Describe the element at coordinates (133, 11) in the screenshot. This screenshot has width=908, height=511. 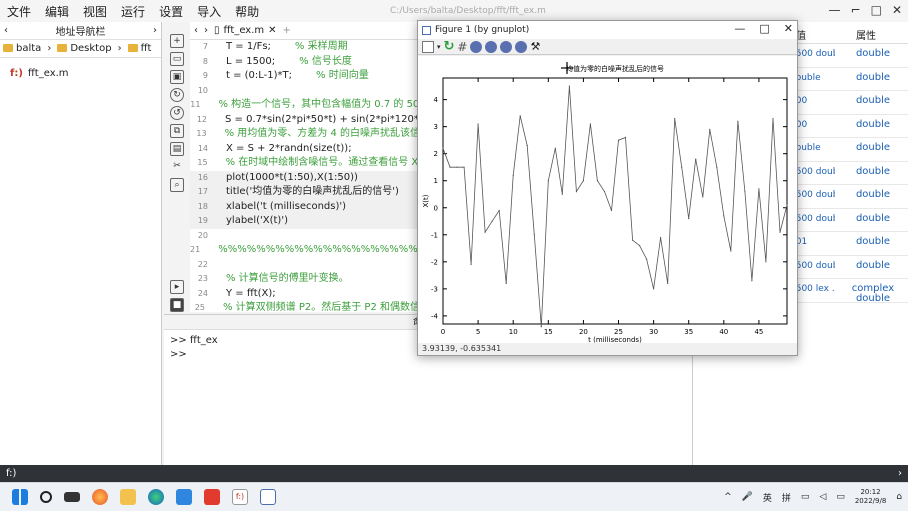
I see `menu-run: 运行` at that location.